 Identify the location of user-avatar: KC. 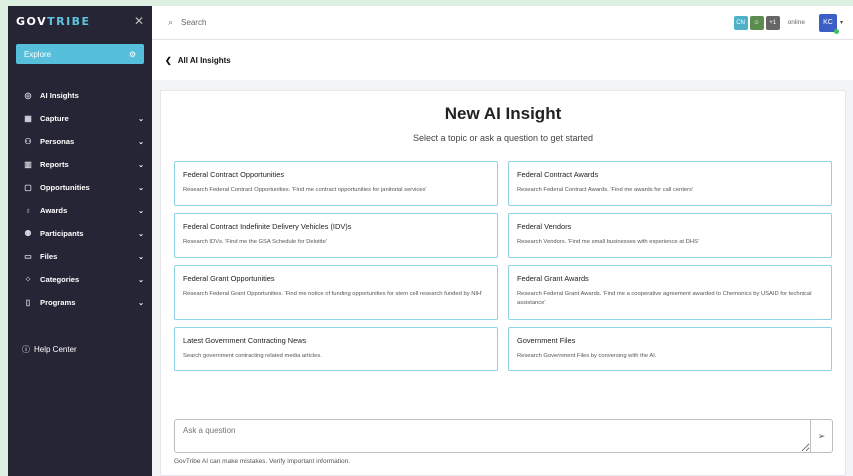
(828, 23).